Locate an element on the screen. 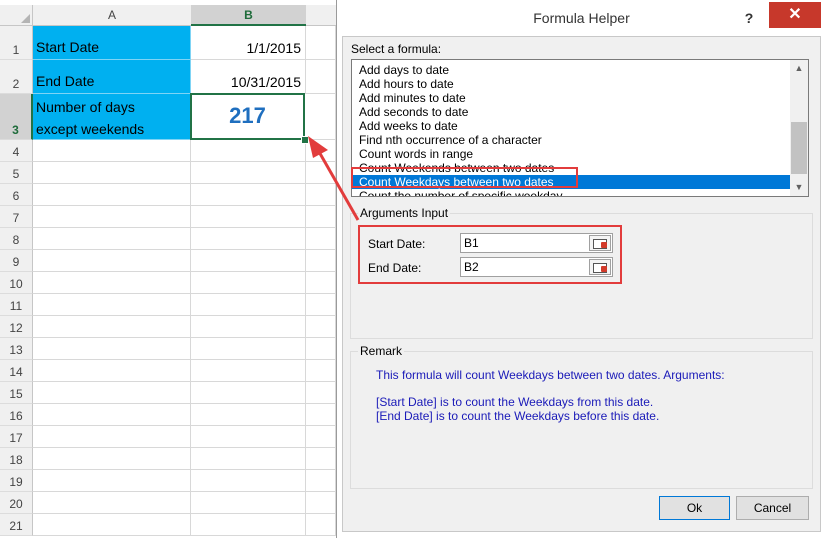  cell-c4 is located at coordinates (321, 151).